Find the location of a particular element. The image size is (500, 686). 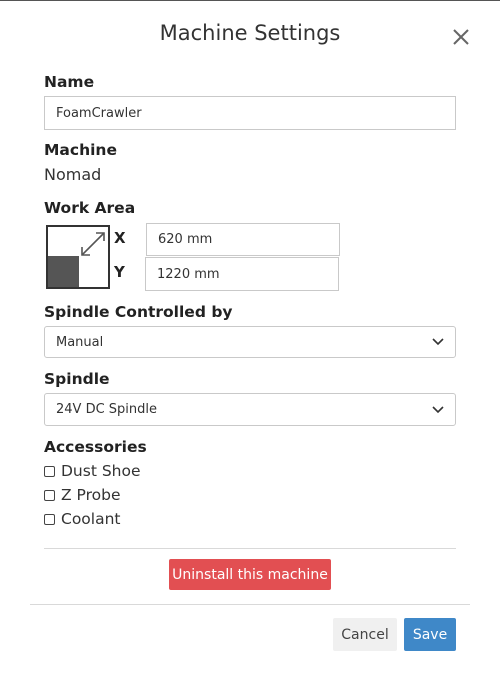

z-probe-label: Z Probe is located at coordinates (91, 495).